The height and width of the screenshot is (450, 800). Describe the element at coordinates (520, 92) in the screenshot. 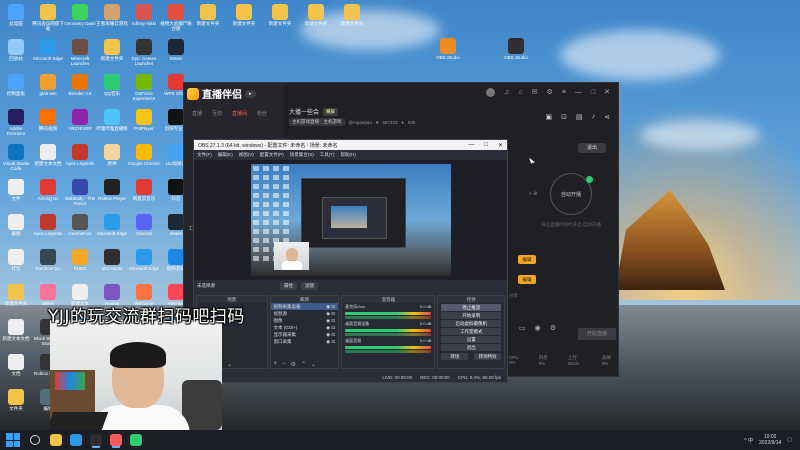

I see `gift-icon: ⌂` at that location.